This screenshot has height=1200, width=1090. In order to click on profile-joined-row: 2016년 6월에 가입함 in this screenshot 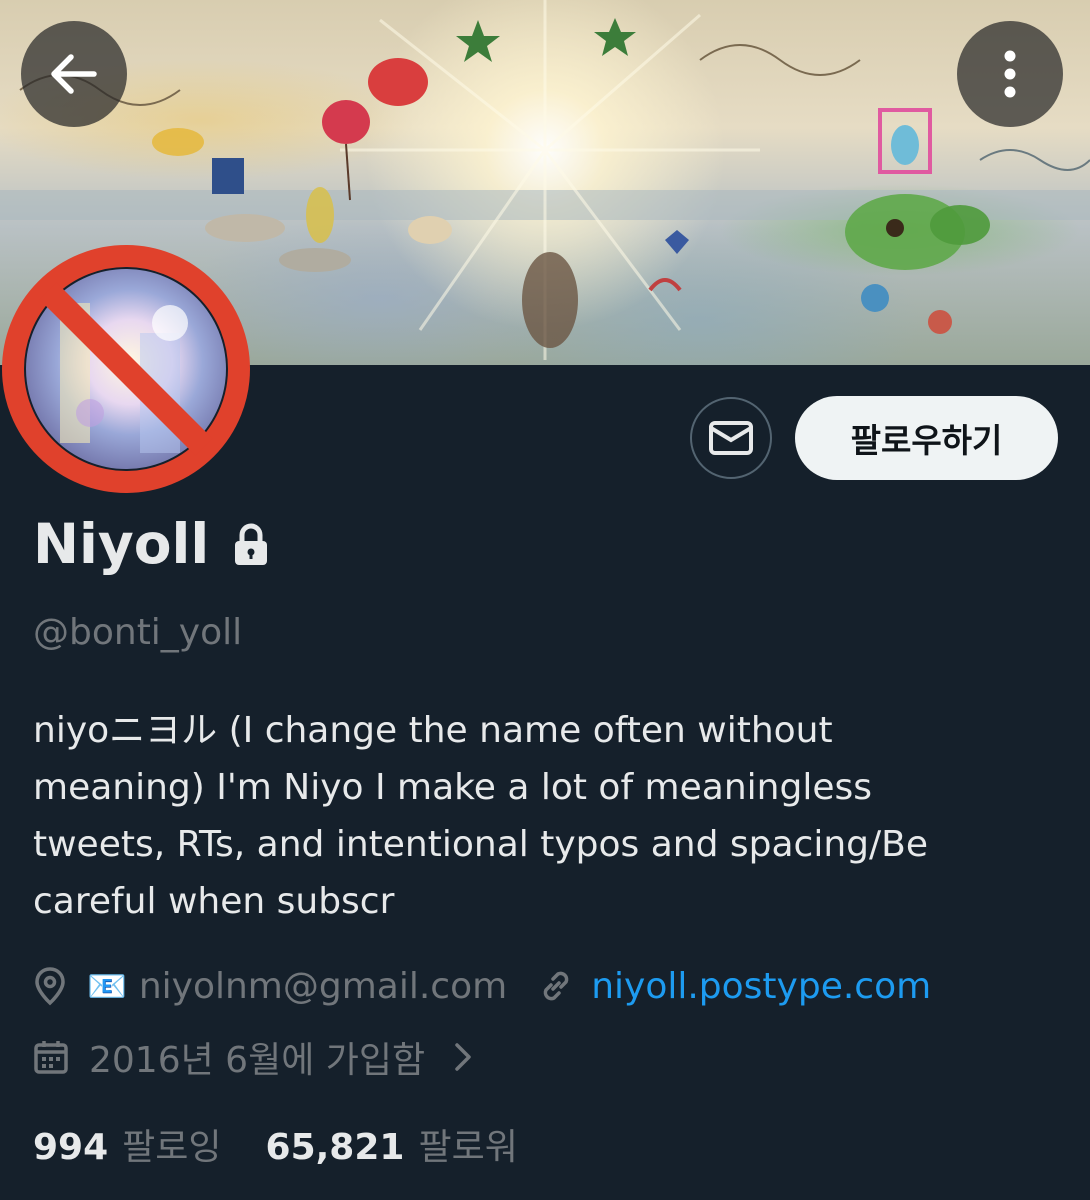, I will do `click(253, 1057)`.